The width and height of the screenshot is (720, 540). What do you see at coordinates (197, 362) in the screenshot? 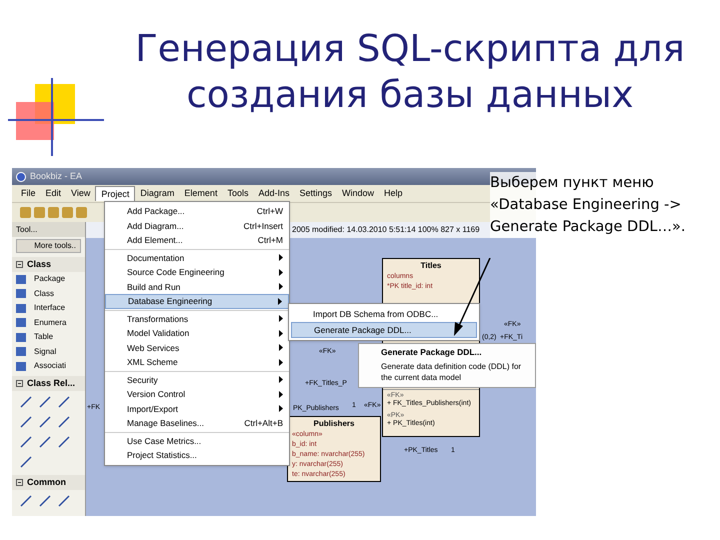
I see `menu-item: XML Scheme` at bounding box center [197, 362].